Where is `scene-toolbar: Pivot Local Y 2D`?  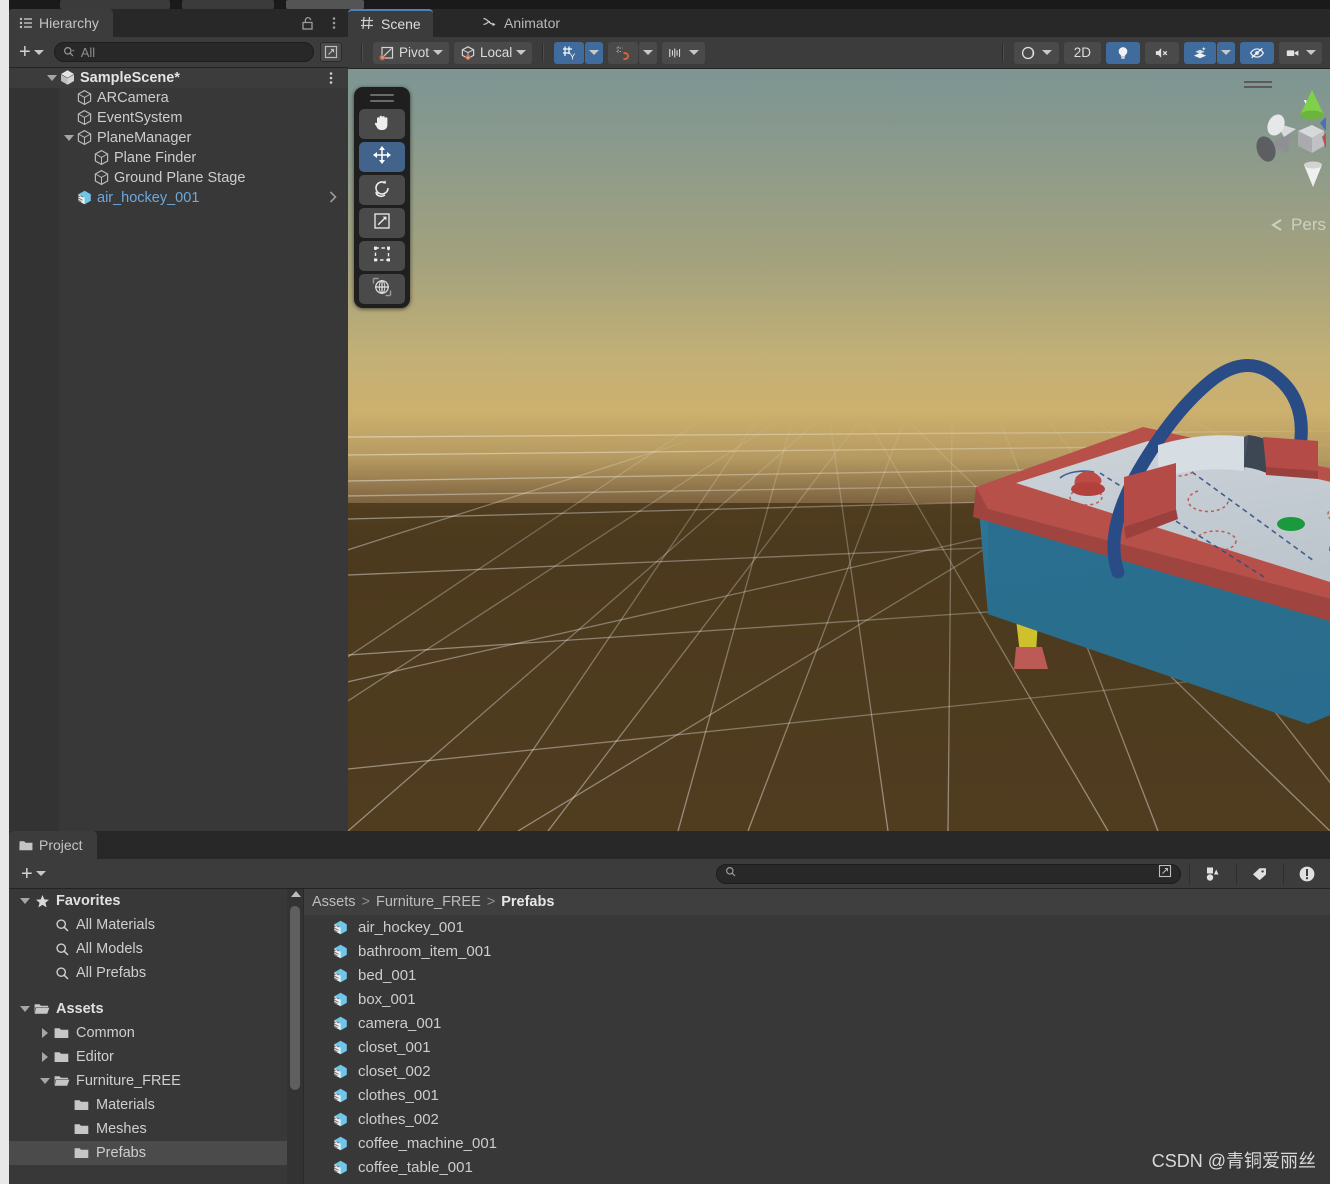
scene-toolbar: Pivot Local Y 2D is located at coordinates (839, 53).